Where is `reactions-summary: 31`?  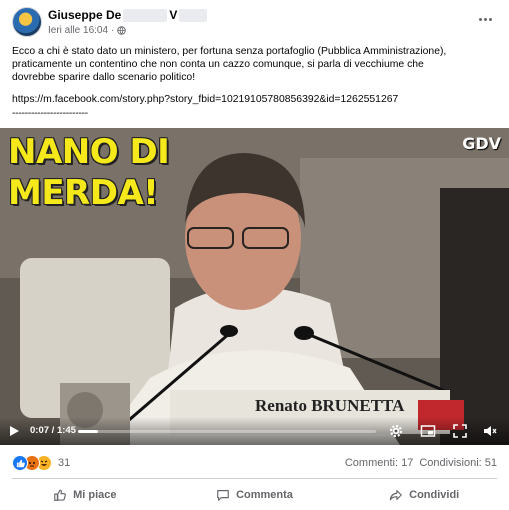 reactions-summary: 31 is located at coordinates (41, 463).